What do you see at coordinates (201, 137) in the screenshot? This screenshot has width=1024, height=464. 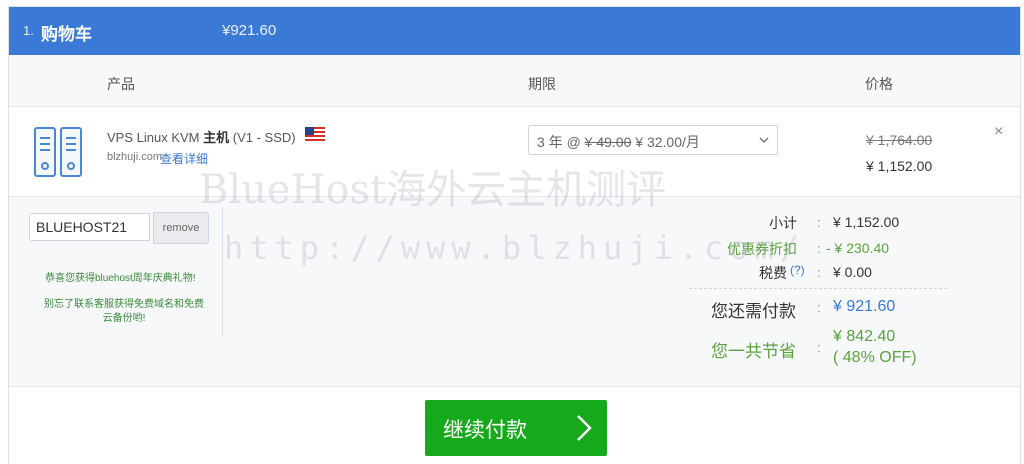 I see `product-name: VPS Linux KVM 主机 (V1 - SSD)` at bounding box center [201, 137].